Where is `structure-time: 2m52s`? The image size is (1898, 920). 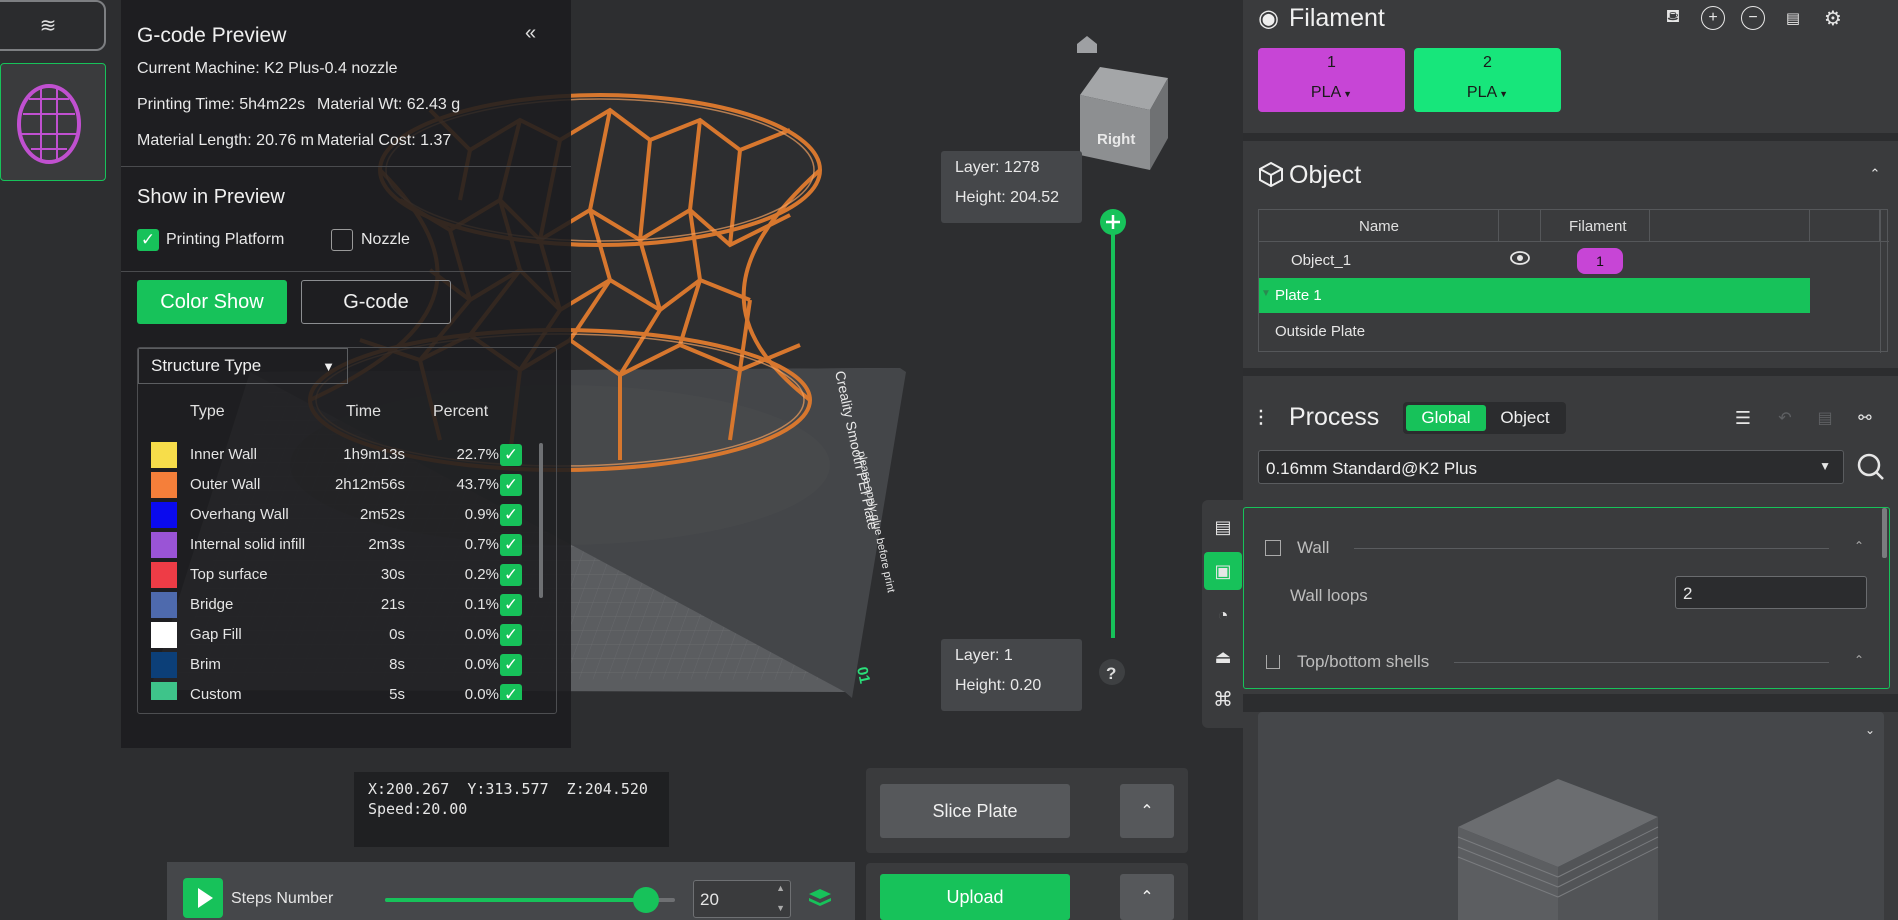 structure-time: 2m52s is located at coordinates (382, 514).